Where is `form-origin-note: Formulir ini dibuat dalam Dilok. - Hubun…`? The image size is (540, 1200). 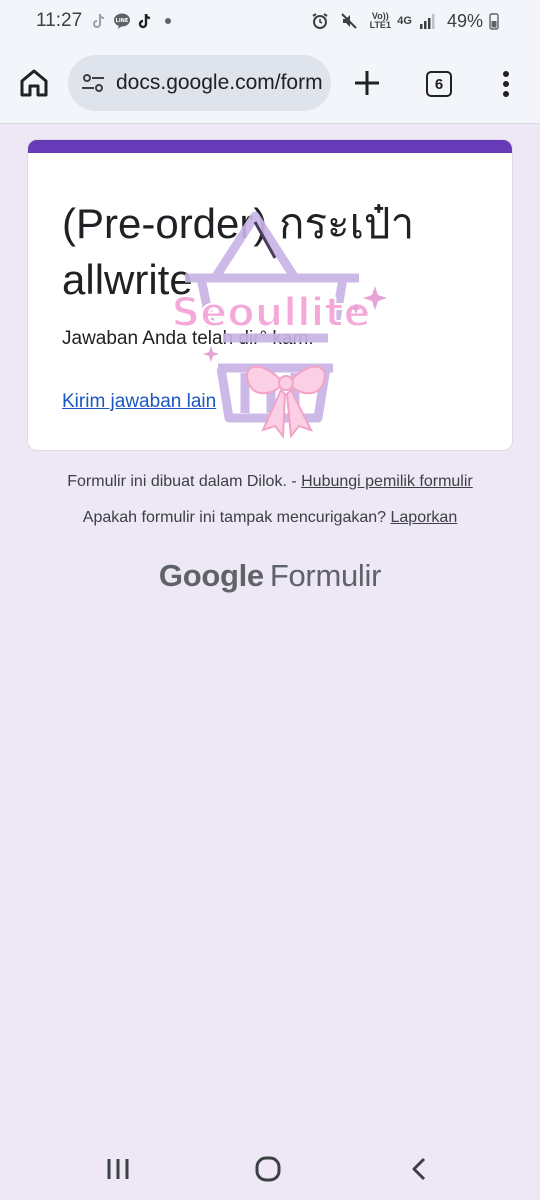 form-origin-note: Formulir ini dibuat dalam Dilok. - Hubun… is located at coordinates (270, 482).